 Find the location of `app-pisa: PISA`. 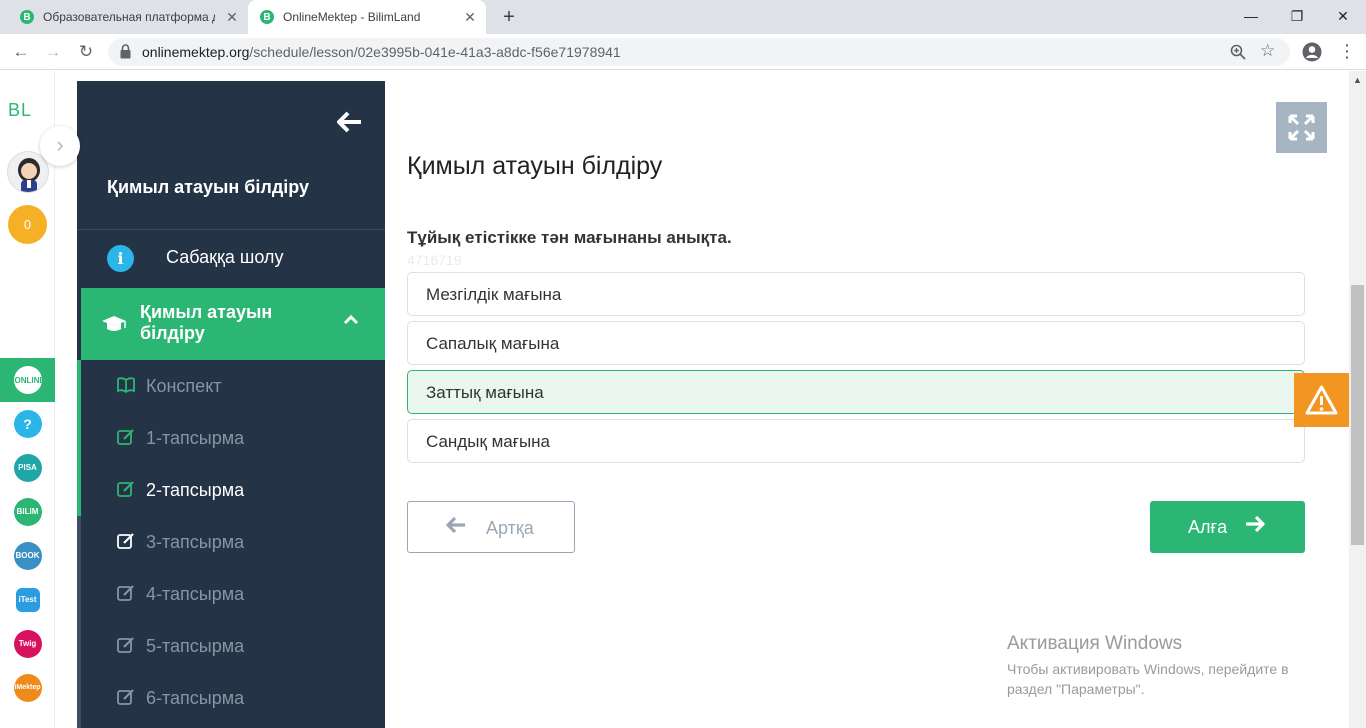

app-pisa: PISA is located at coordinates (27, 468).